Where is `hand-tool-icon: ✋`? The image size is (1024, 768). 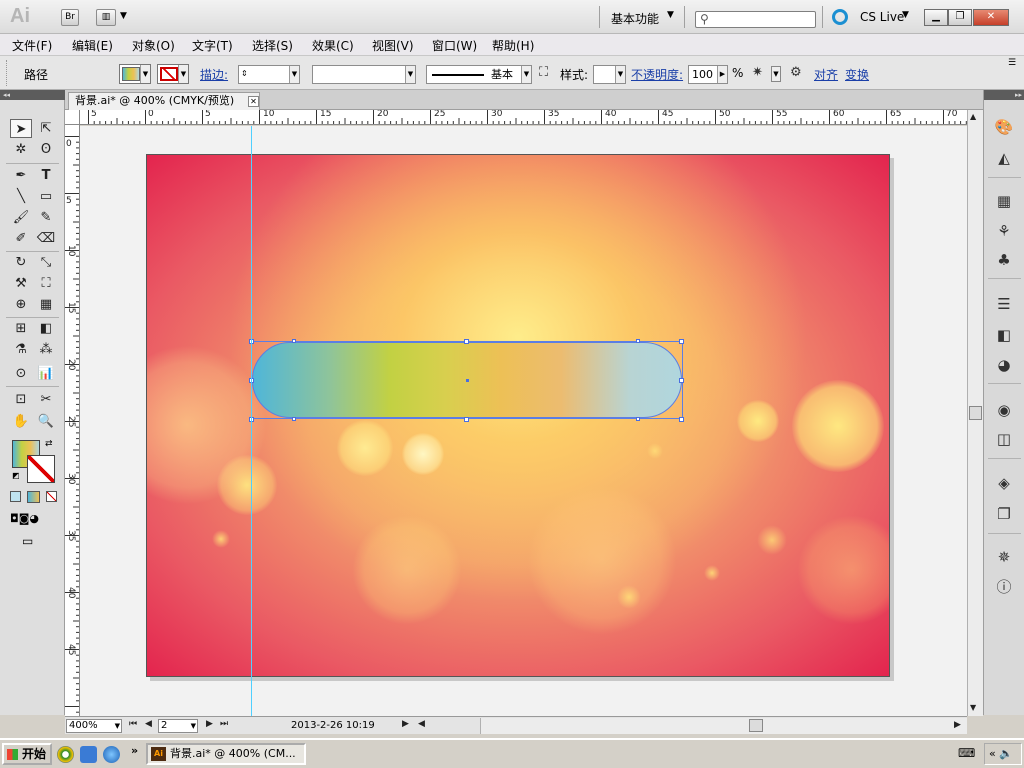
hand-tool-icon: ✋ is located at coordinates (21, 421).